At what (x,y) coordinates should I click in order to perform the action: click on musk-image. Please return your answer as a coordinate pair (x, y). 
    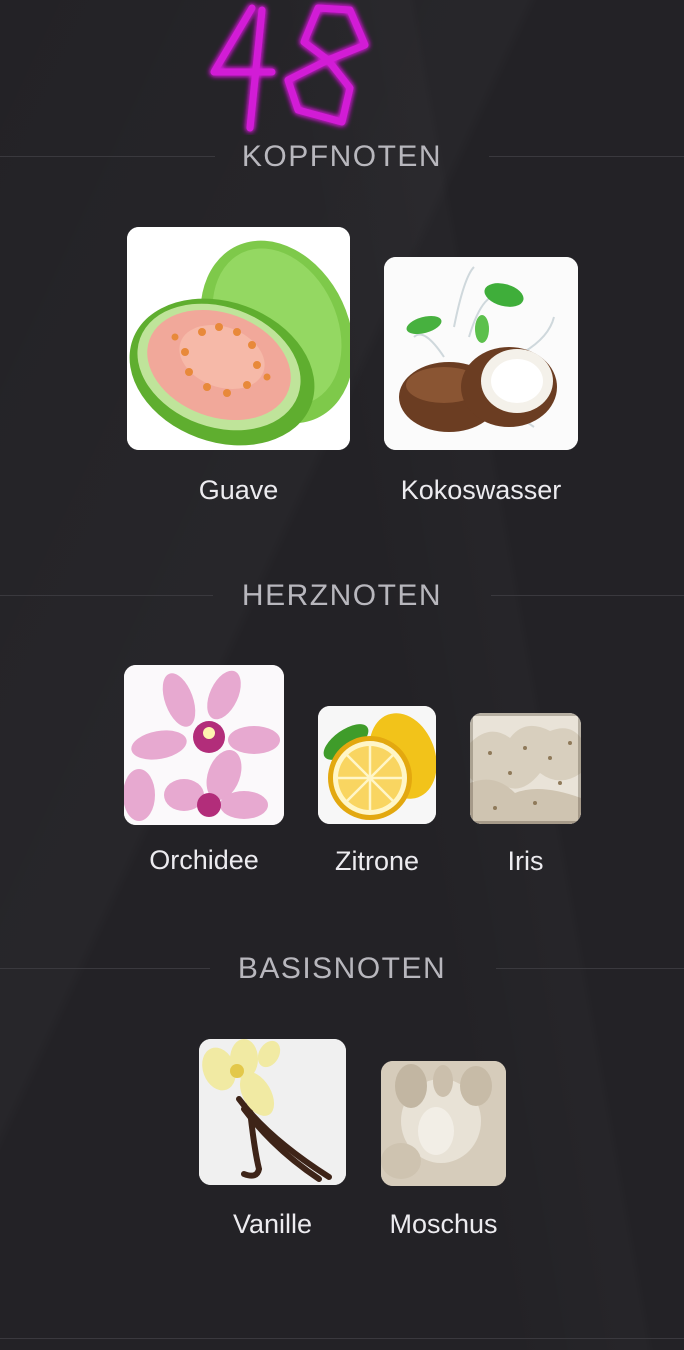
    Looking at the image, I should click on (443, 1123).